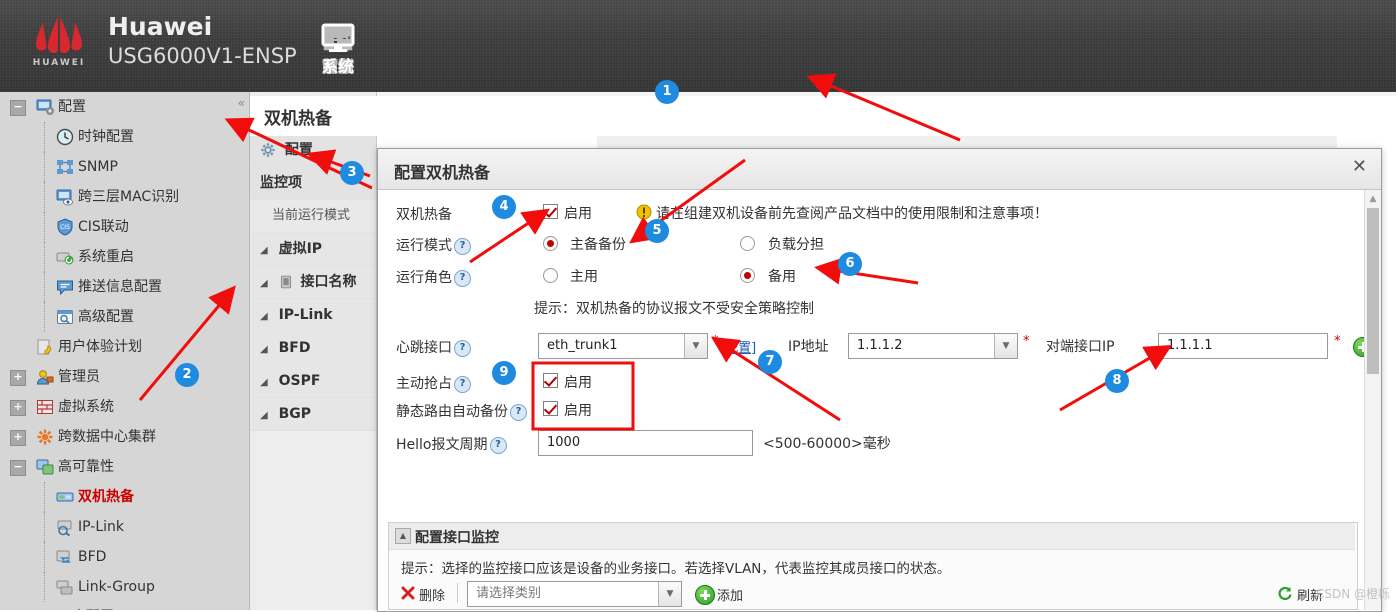  I want to click on heartbeat-ip-value: 1.1.1.2, so click(880, 345).